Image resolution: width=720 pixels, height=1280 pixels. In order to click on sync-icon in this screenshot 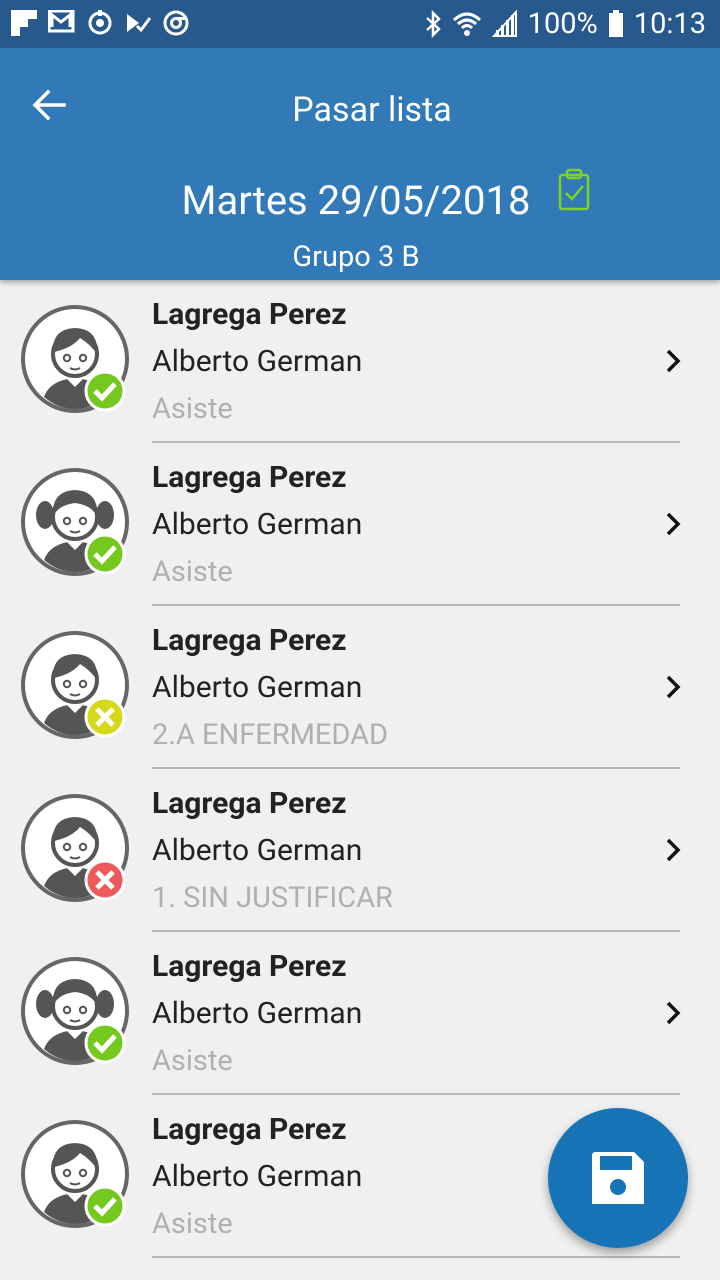, I will do `click(100, 23)`.